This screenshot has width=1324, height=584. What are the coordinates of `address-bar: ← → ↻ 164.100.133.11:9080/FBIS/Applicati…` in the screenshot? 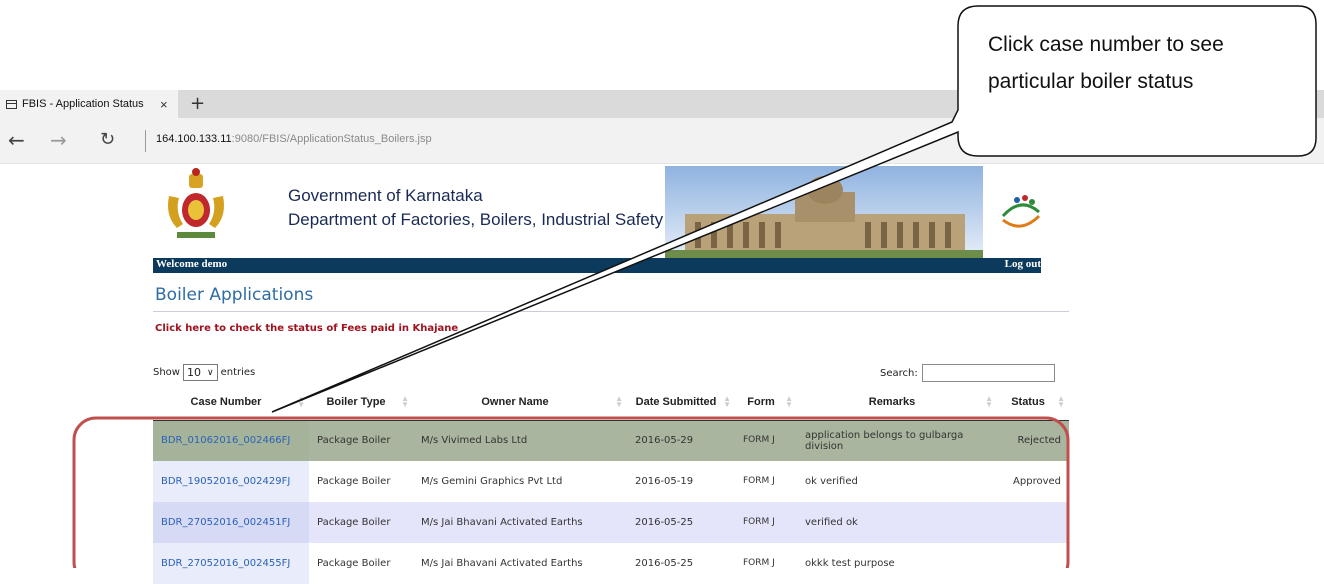 It's located at (662, 141).